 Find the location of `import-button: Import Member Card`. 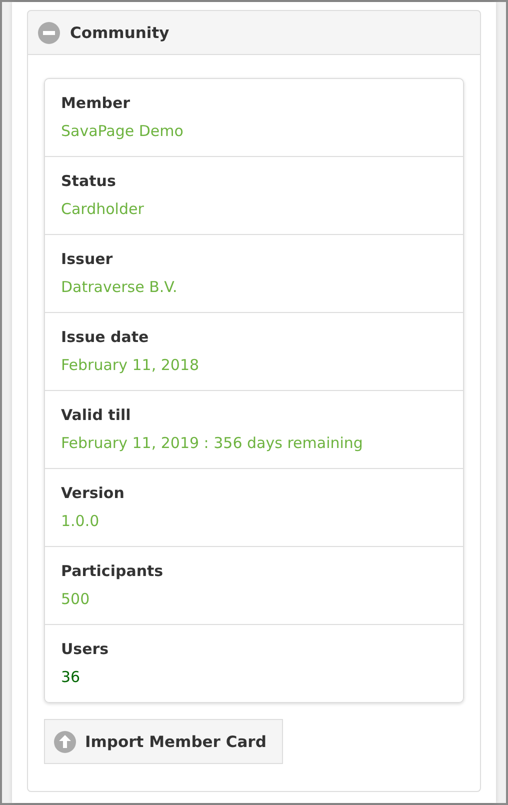

import-button: Import Member Card is located at coordinates (164, 741).